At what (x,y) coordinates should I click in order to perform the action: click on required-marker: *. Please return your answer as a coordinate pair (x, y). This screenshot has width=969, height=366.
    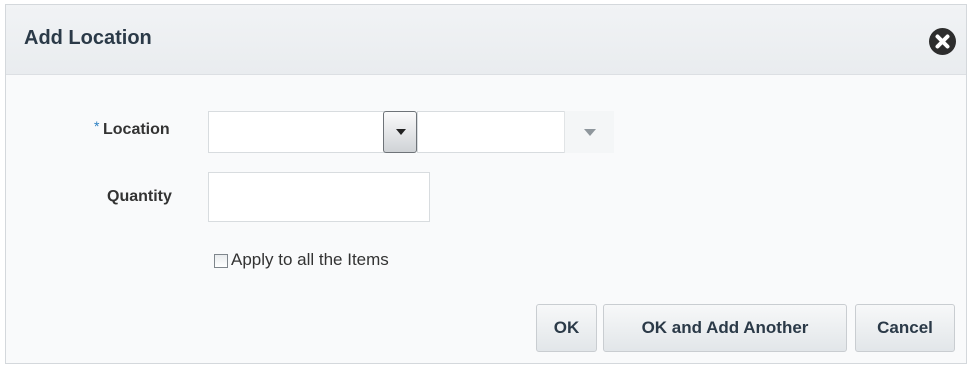
    Looking at the image, I should click on (97, 126).